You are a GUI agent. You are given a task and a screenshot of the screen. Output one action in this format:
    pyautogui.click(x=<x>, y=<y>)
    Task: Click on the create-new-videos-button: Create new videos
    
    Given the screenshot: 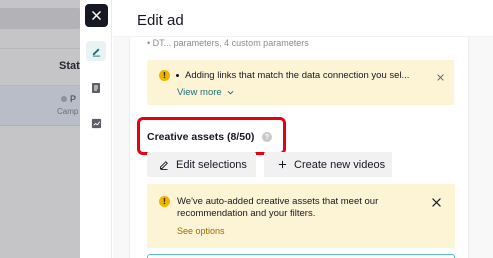 What is the action you would take?
    pyautogui.click(x=328, y=164)
    